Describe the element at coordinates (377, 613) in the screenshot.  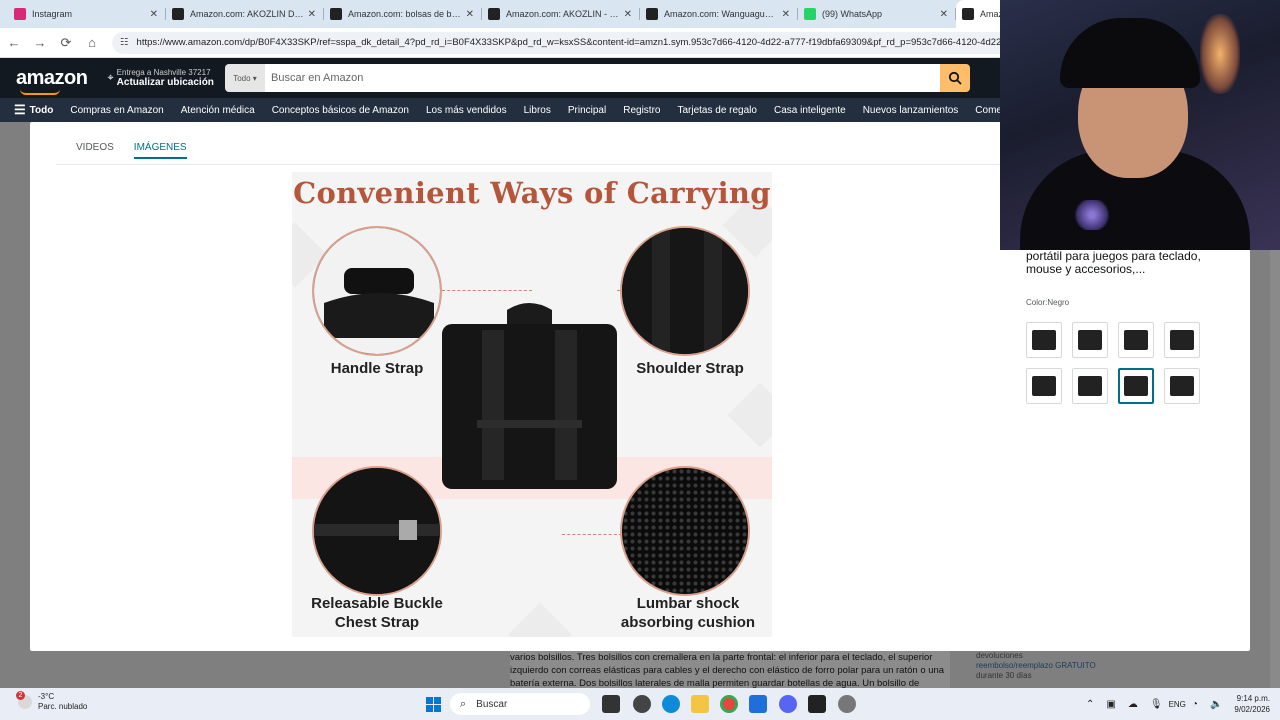
I see `buckle-label: Releasable Buckle Chest Strap` at that location.